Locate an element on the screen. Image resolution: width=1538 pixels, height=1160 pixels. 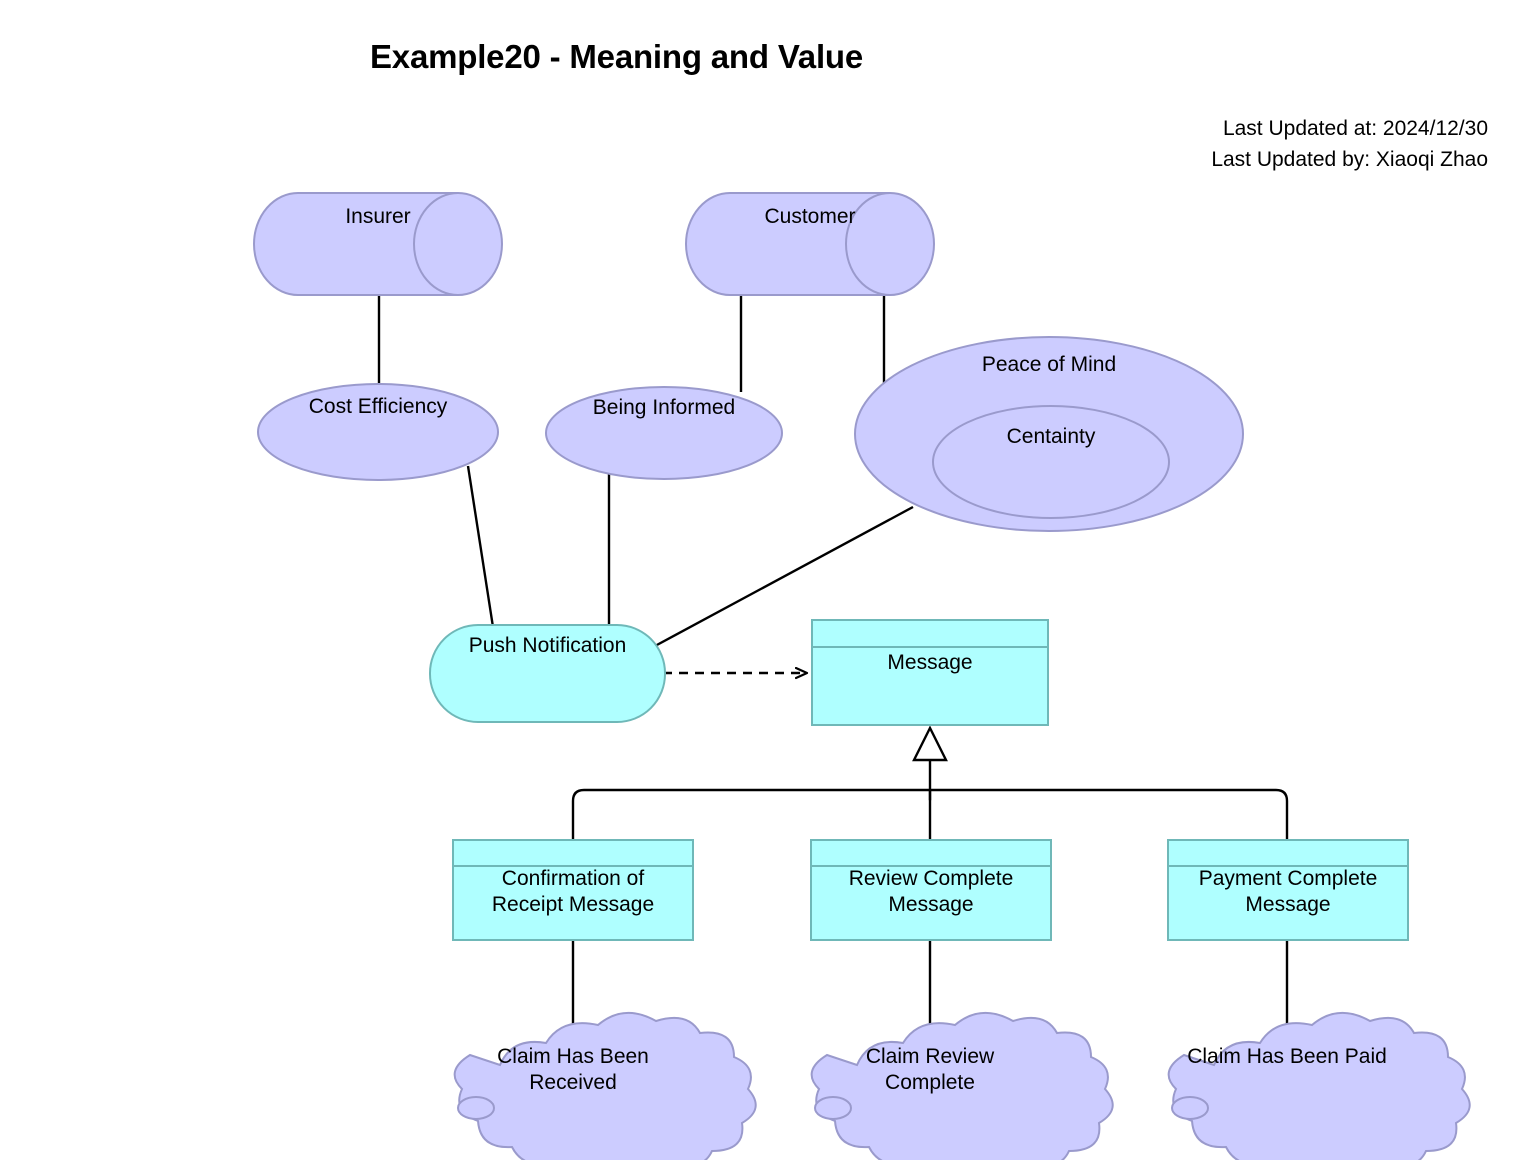
node-being-informed is located at coordinates (664, 433).